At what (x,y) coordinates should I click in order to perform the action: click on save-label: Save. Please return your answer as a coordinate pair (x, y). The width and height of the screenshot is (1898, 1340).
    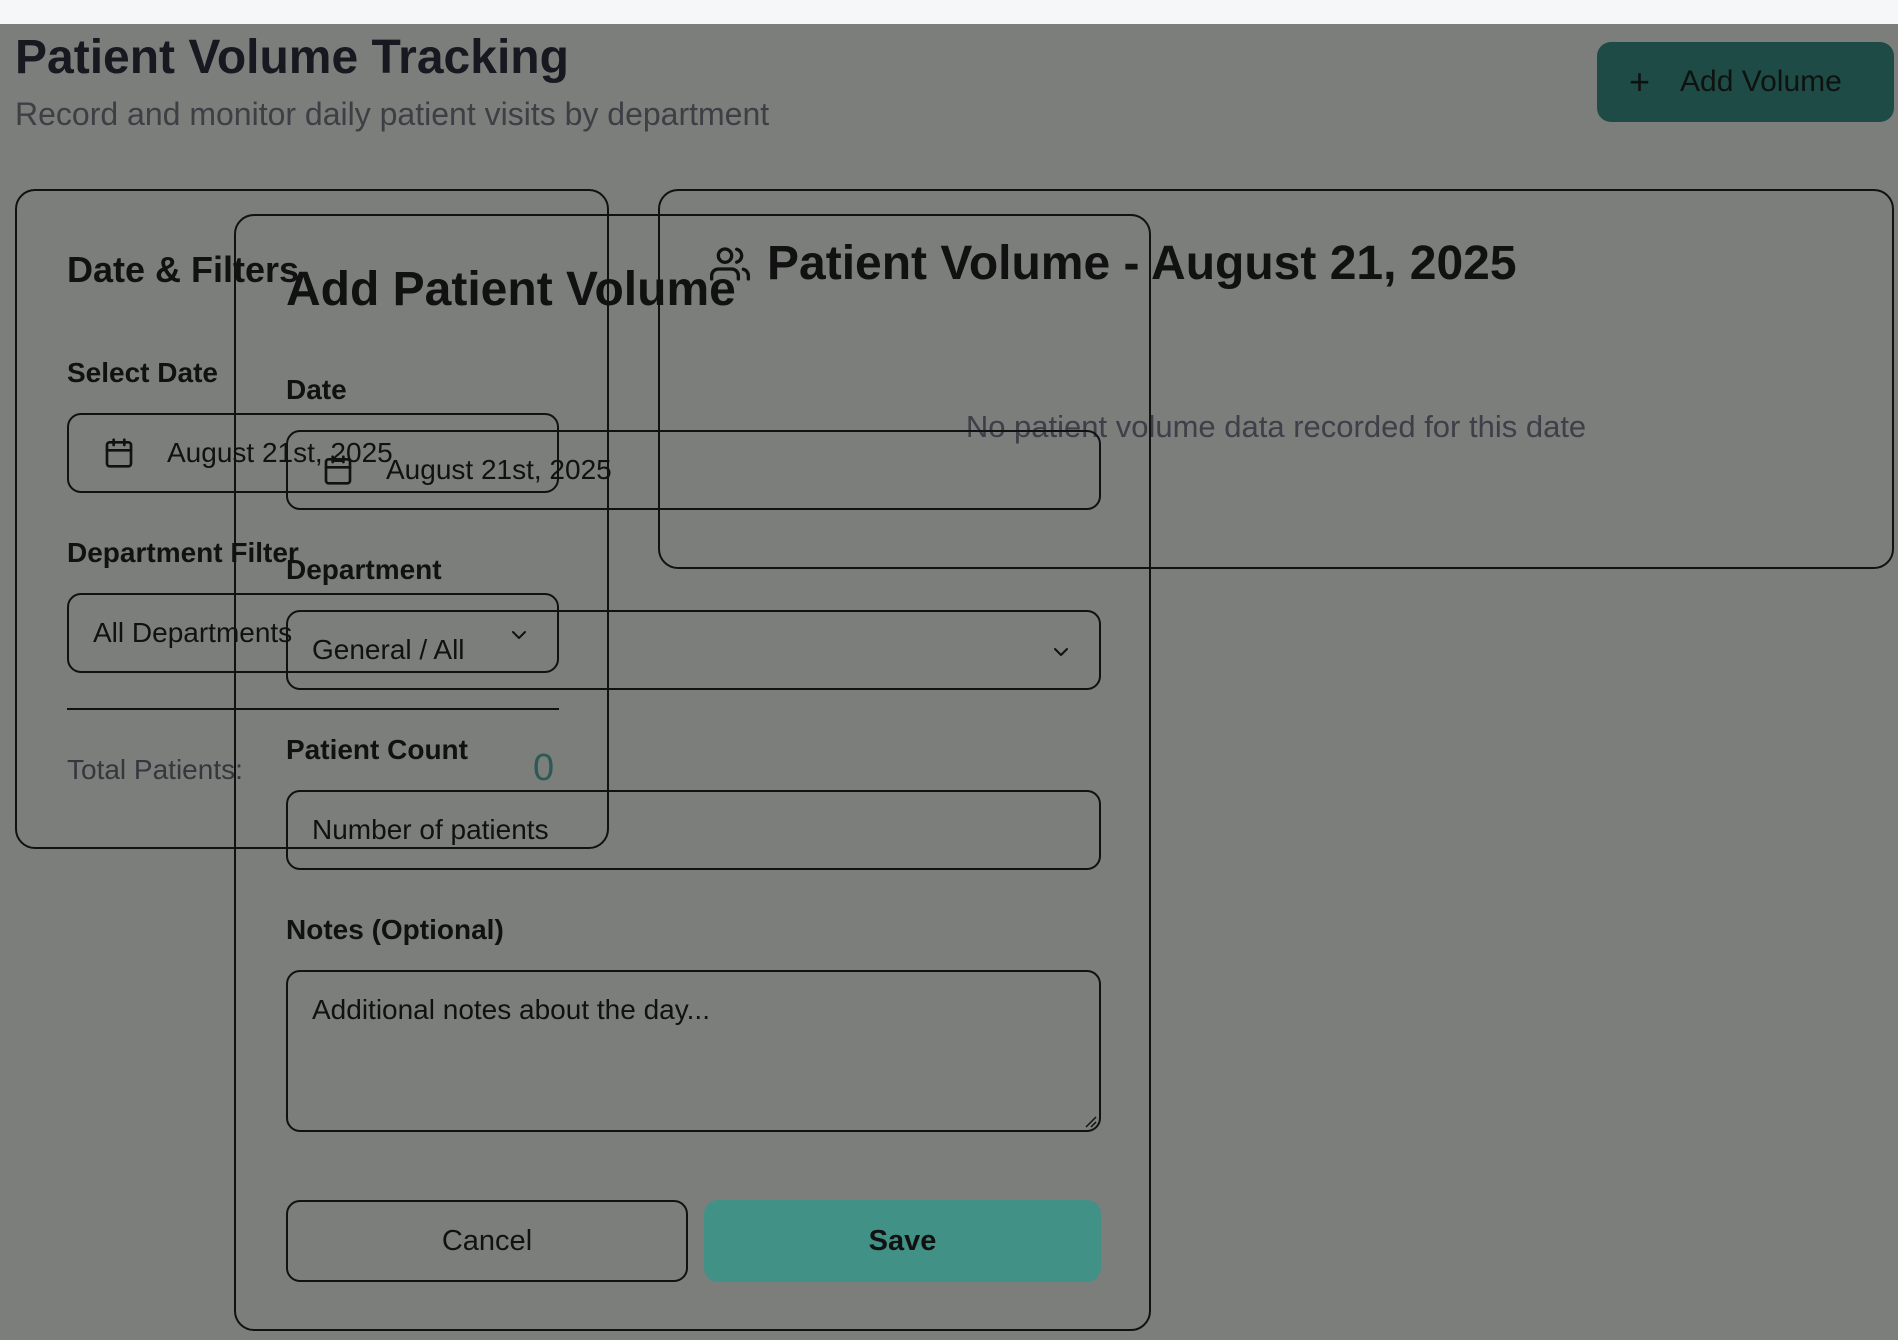
    Looking at the image, I should click on (902, 1240).